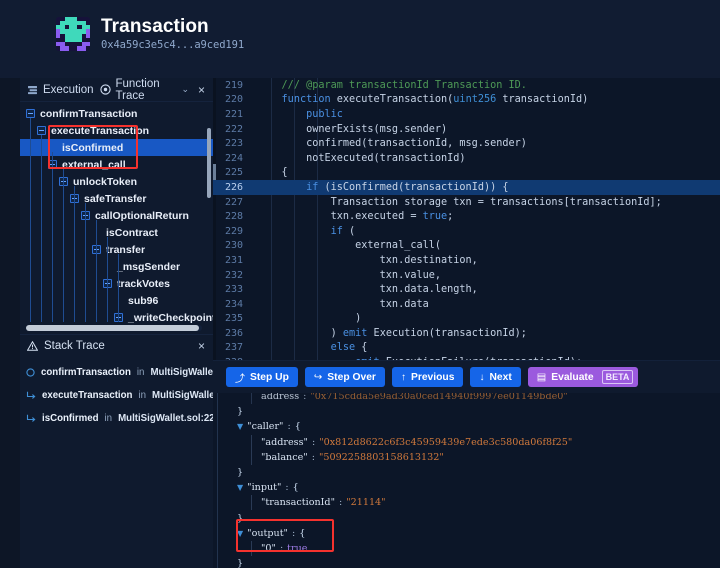 The width and height of the screenshot is (720, 568). What do you see at coordinates (119, 418) in the screenshot?
I see `stack-trace-row: isConfirmed in MultiSigWallet.sol:226` at bounding box center [119, 418].